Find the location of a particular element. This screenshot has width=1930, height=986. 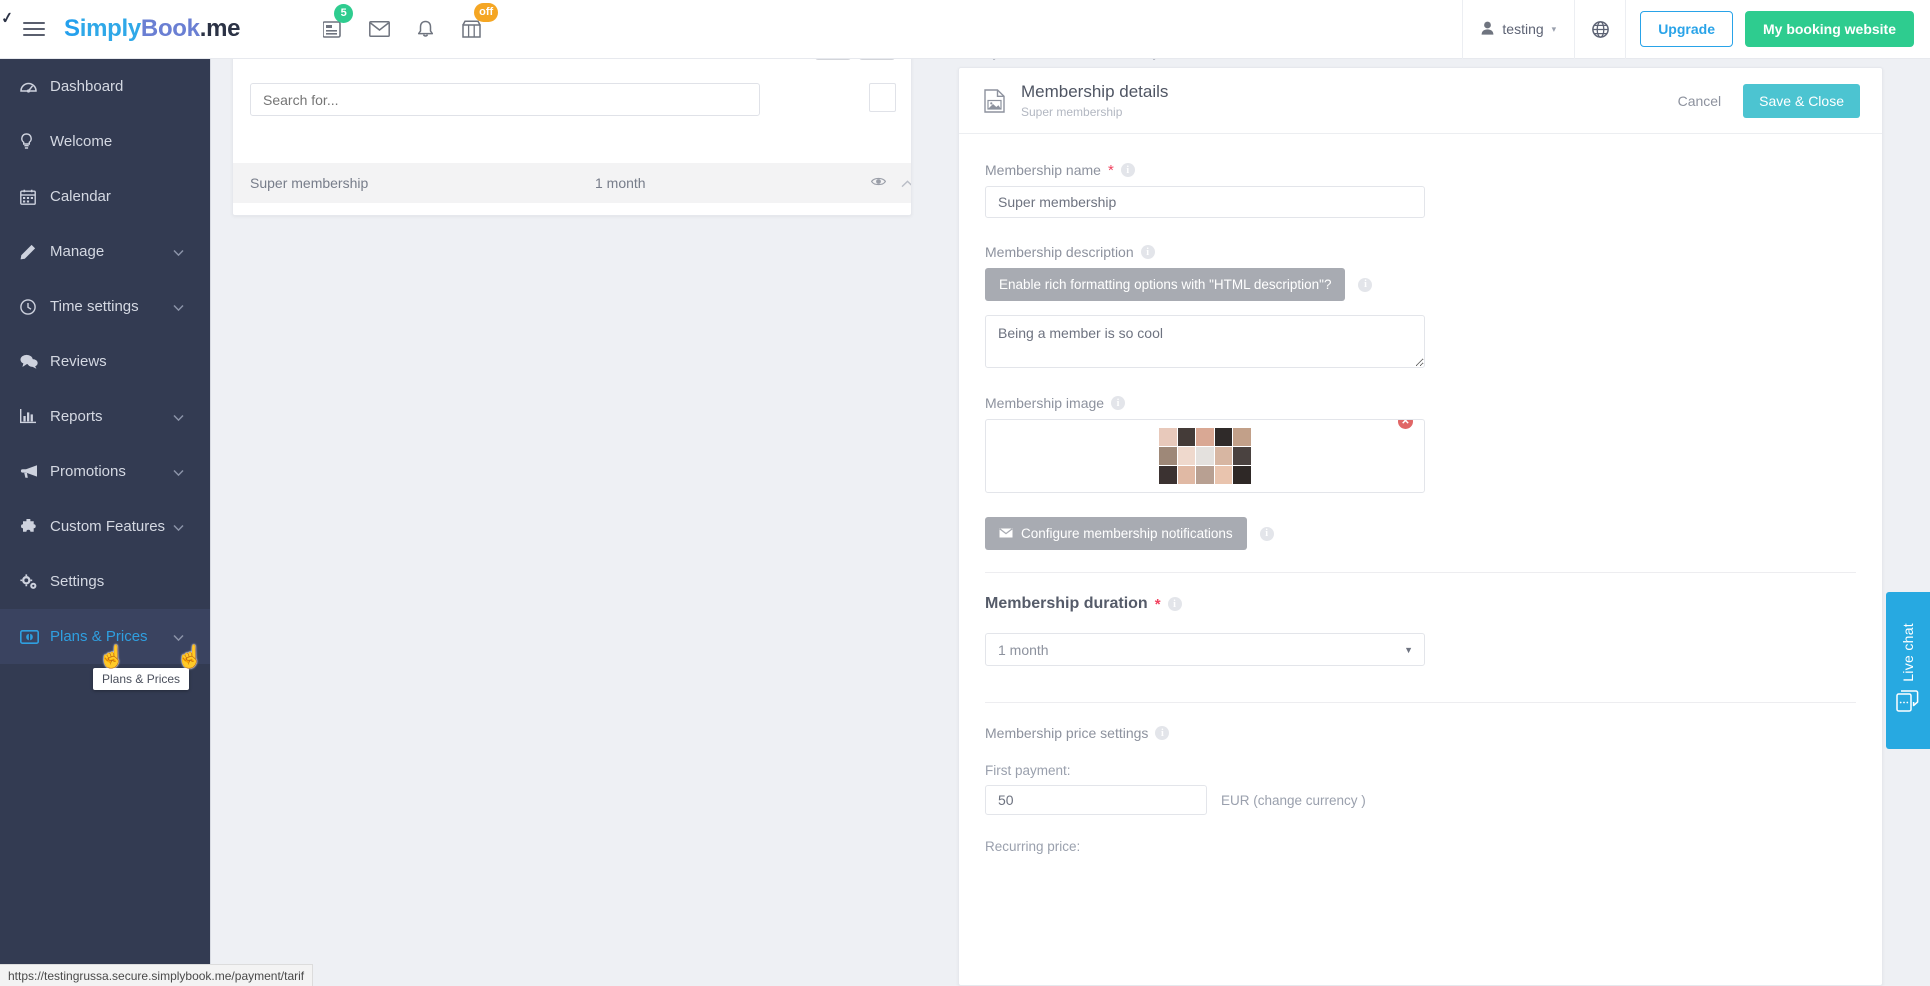

card-header-text: Membership details Super membership is located at coordinates (1094, 100).